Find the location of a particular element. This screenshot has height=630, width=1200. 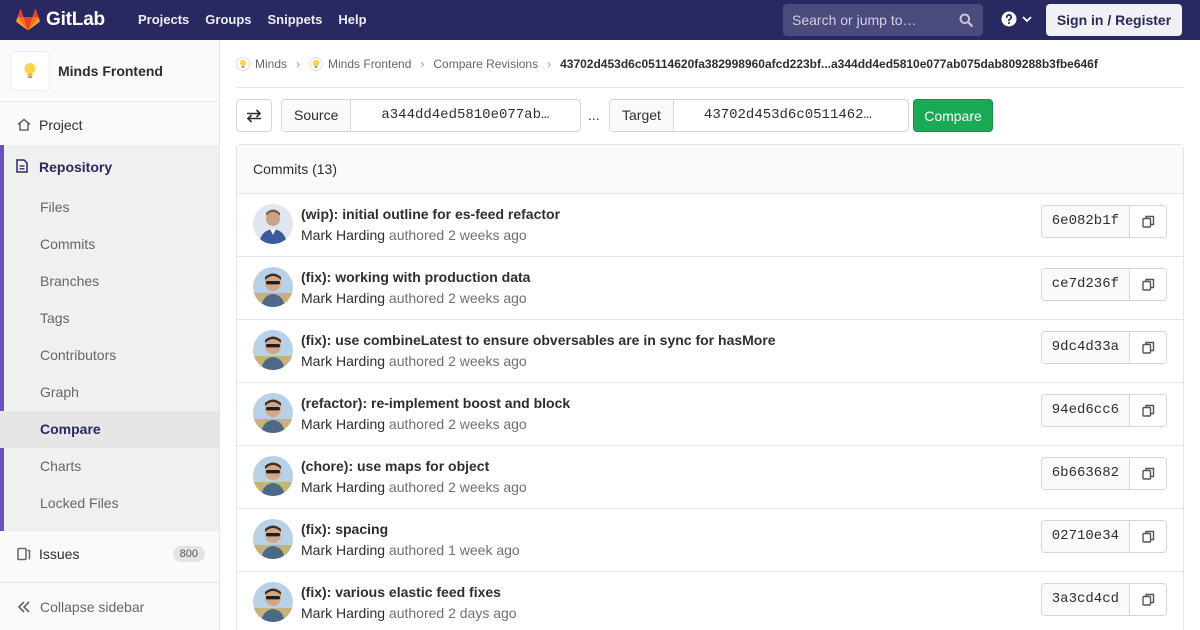

sidebar-item-tags: Tags is located at coordinates (111, 318).